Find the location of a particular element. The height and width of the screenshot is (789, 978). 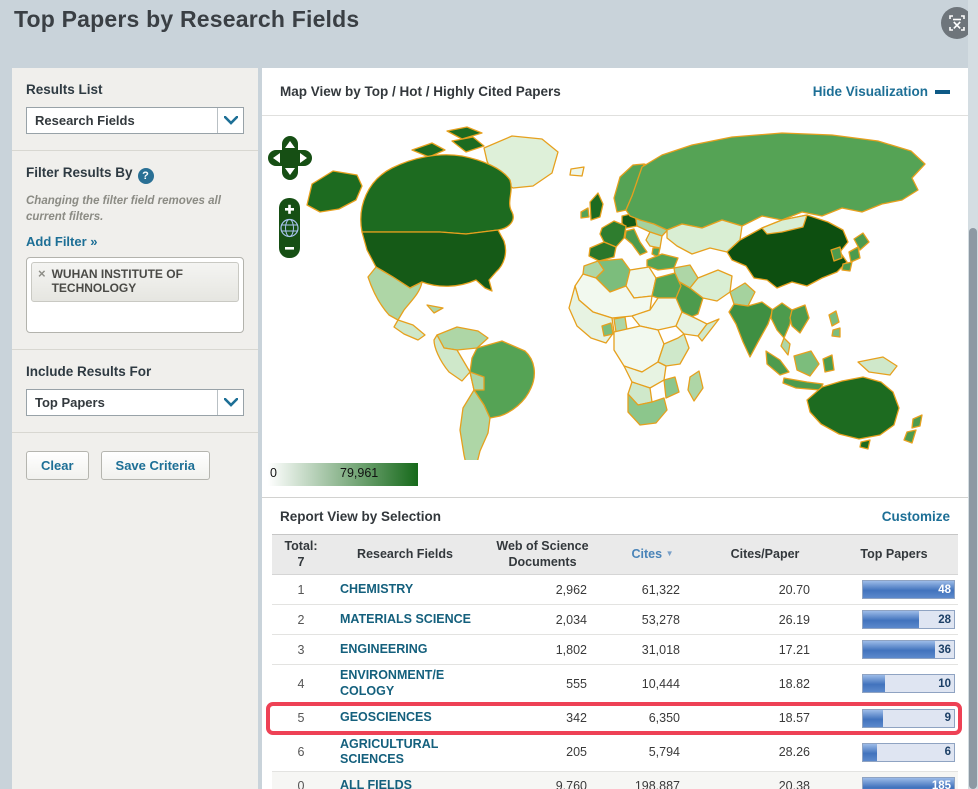

cites-value: 61,322 is located at coordinates (660, 589).